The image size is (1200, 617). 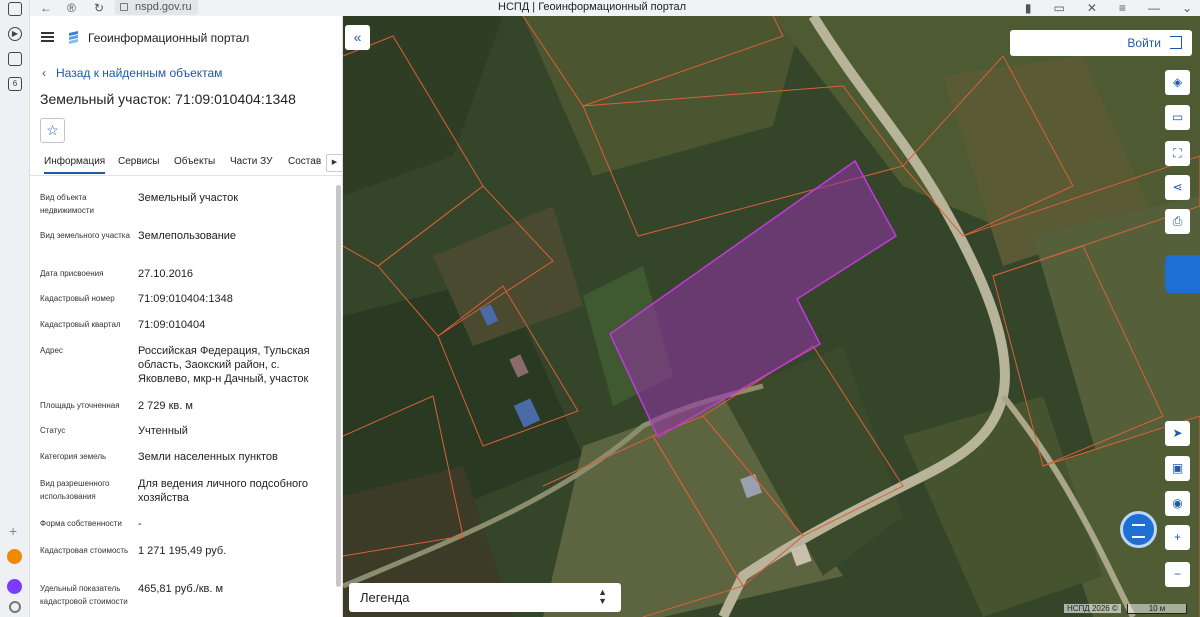 I want to click on scrollbar-thumb, so click(x=338, y=386).